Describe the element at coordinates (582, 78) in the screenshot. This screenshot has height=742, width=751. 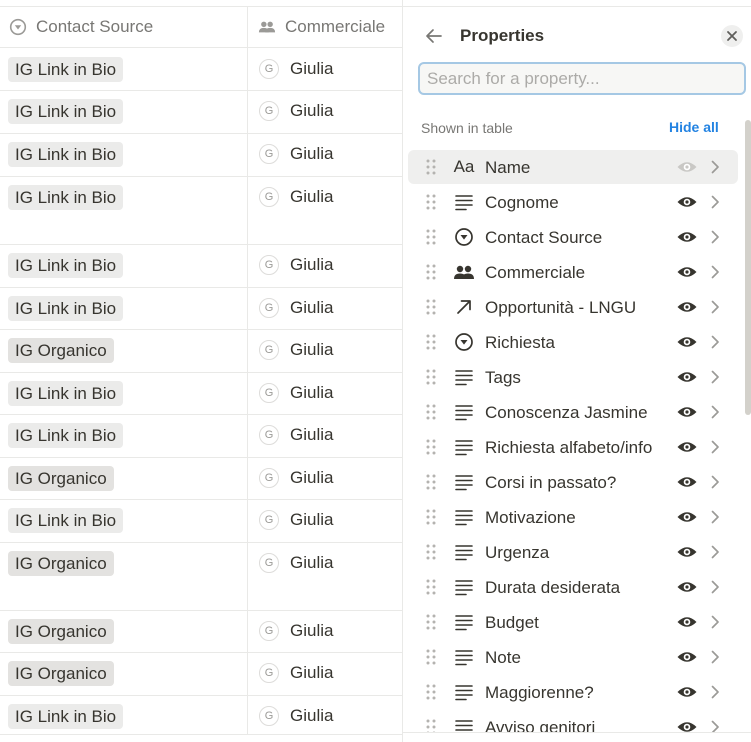
I see `property-search-input` at that location.